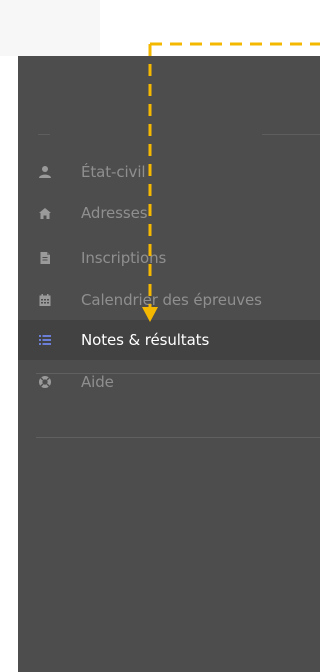 This screenshot has width=320, height=672. Describe the element at coordinates (169, 172) in the screenshot. I see `sidebar-item-etat-civil: État-civil` at that location.